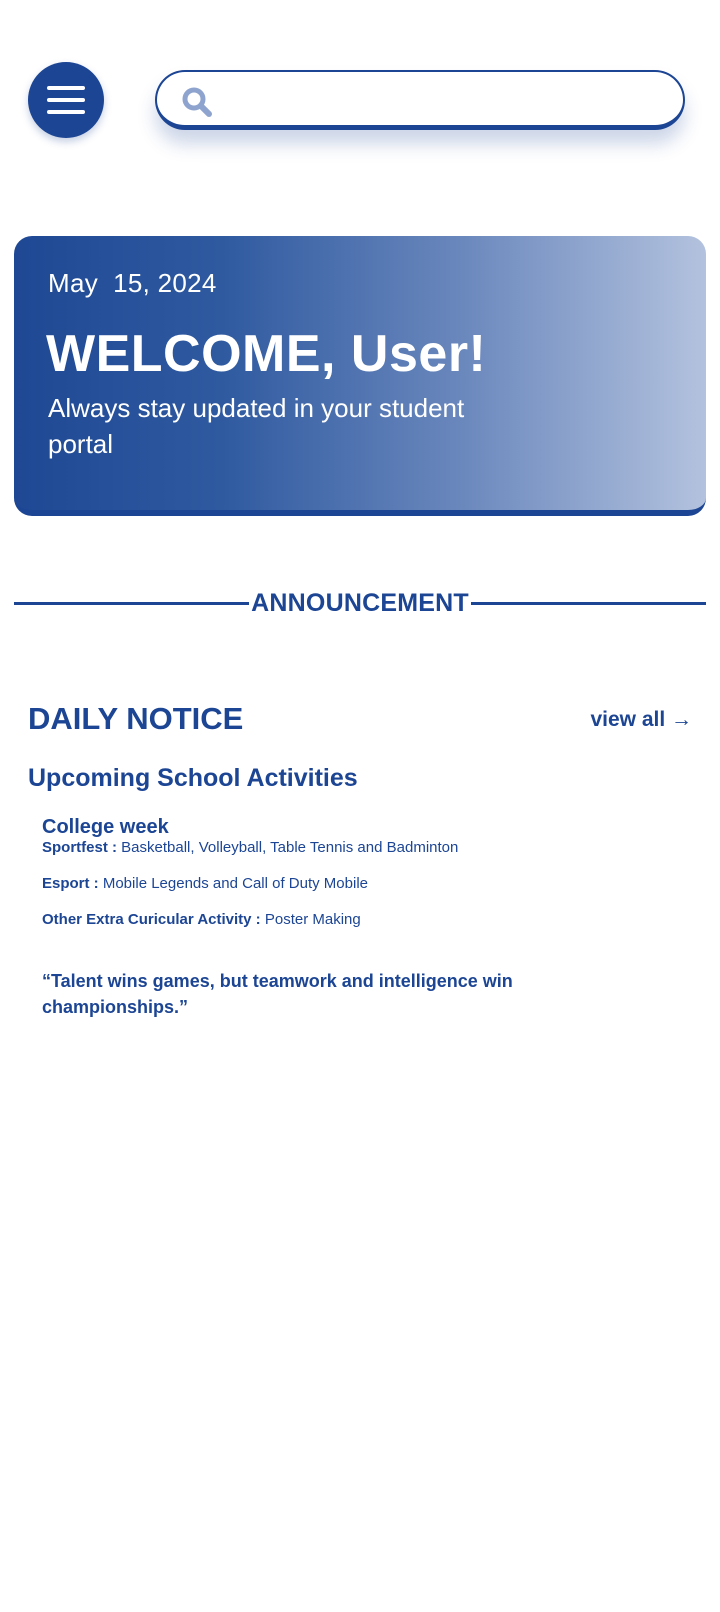  Describe the element at coordinates (588, 603) in the screenshot. I see `divider-line-right` at that location.